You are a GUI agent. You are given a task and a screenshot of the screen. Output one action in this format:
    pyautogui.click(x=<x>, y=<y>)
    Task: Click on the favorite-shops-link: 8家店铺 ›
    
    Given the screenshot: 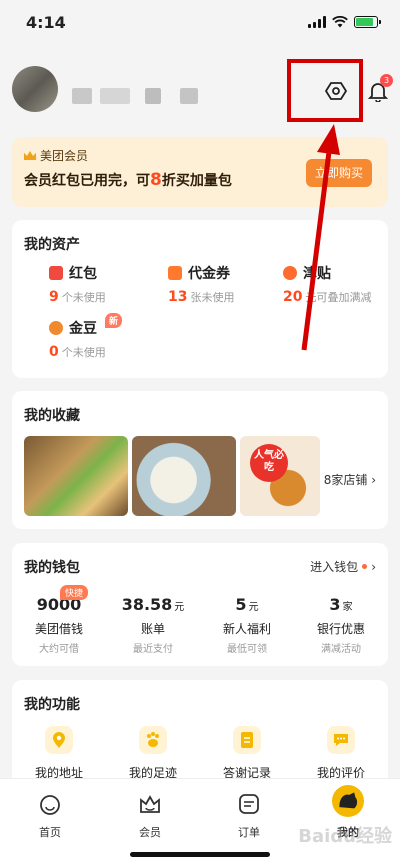 What is the action you would take?
    pyautogui.click(x=350, y=479)
    